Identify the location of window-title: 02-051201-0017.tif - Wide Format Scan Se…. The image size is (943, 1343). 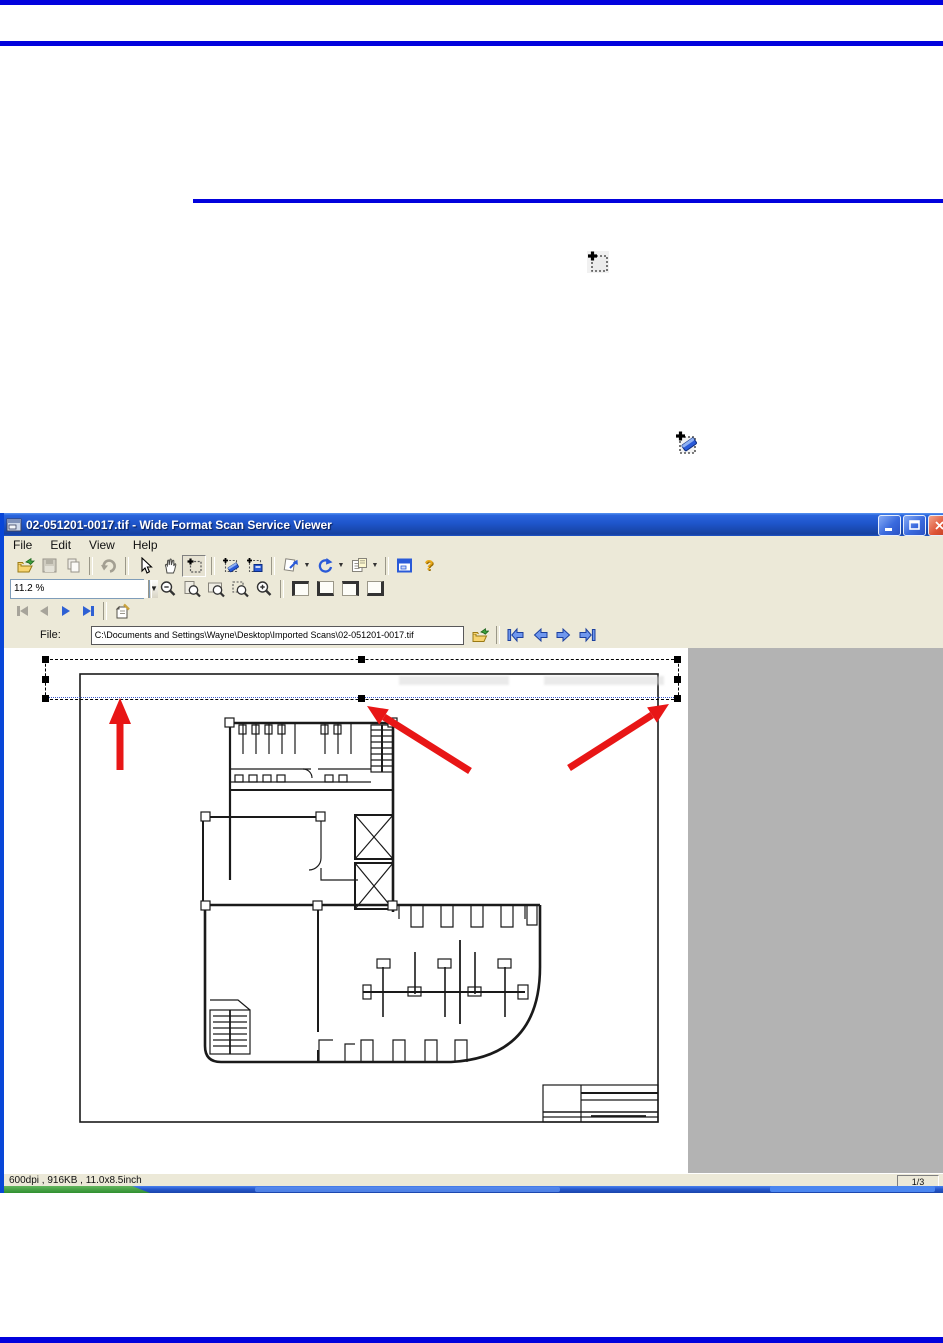
(179, 524).